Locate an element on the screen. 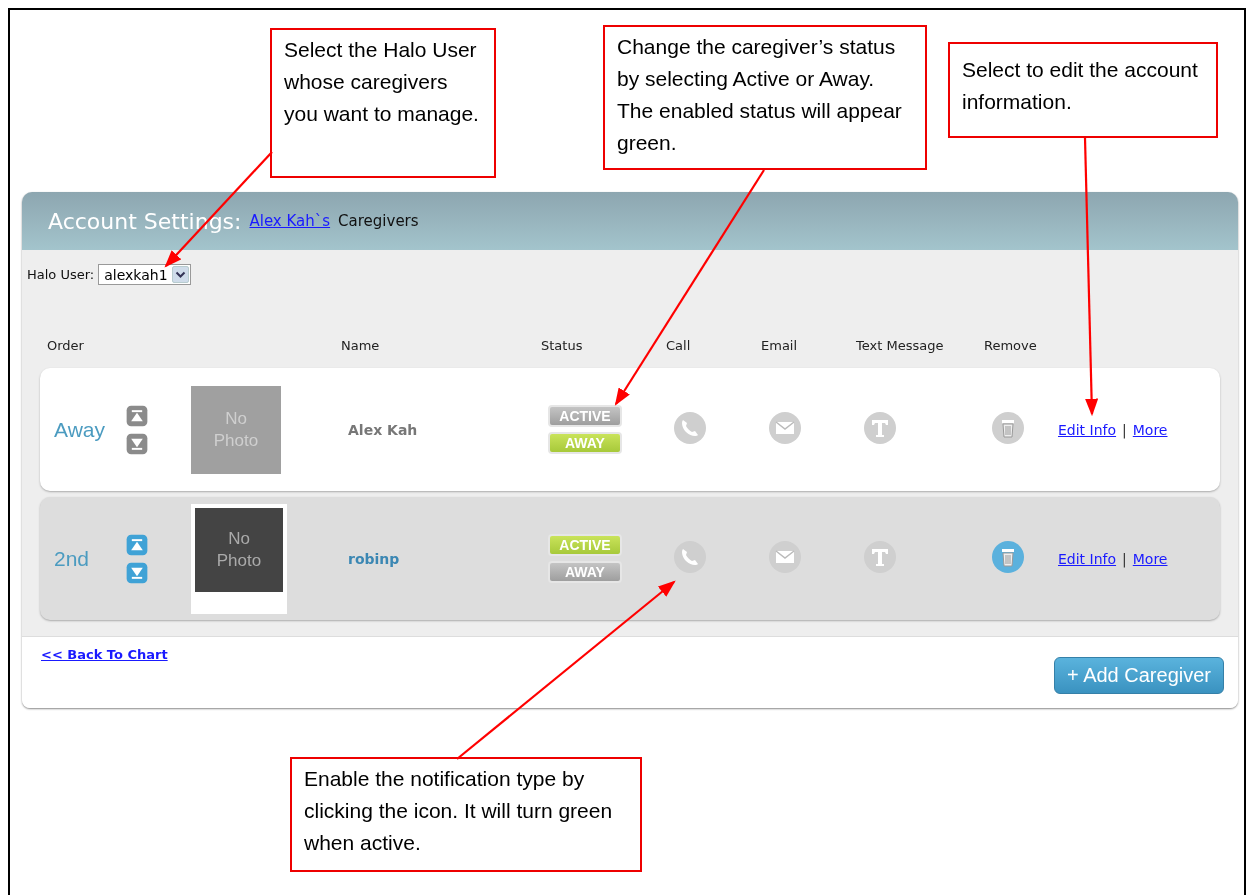 Image resolution: width=1248 pixels, height=895 pixels. user-link: Alex Kah`s is located at coordinates (290, 221).